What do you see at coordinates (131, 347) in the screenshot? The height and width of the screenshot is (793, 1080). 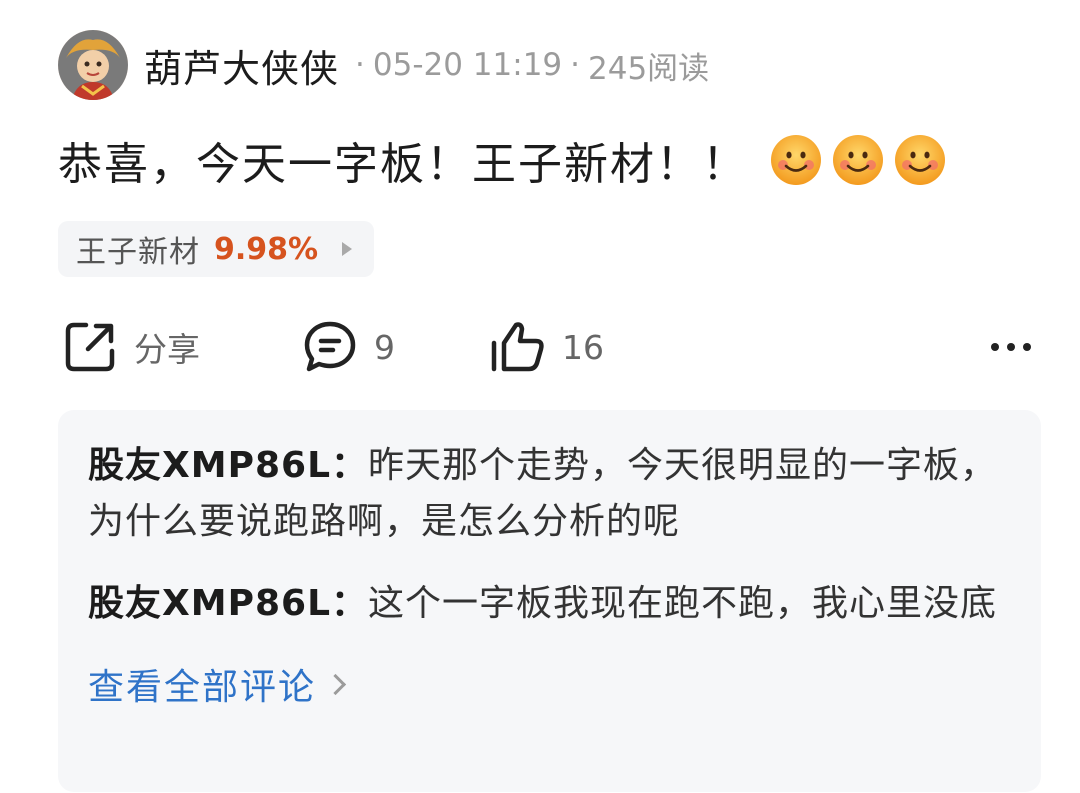 I see `share-button: 分享` at bounding box center [131, 347].